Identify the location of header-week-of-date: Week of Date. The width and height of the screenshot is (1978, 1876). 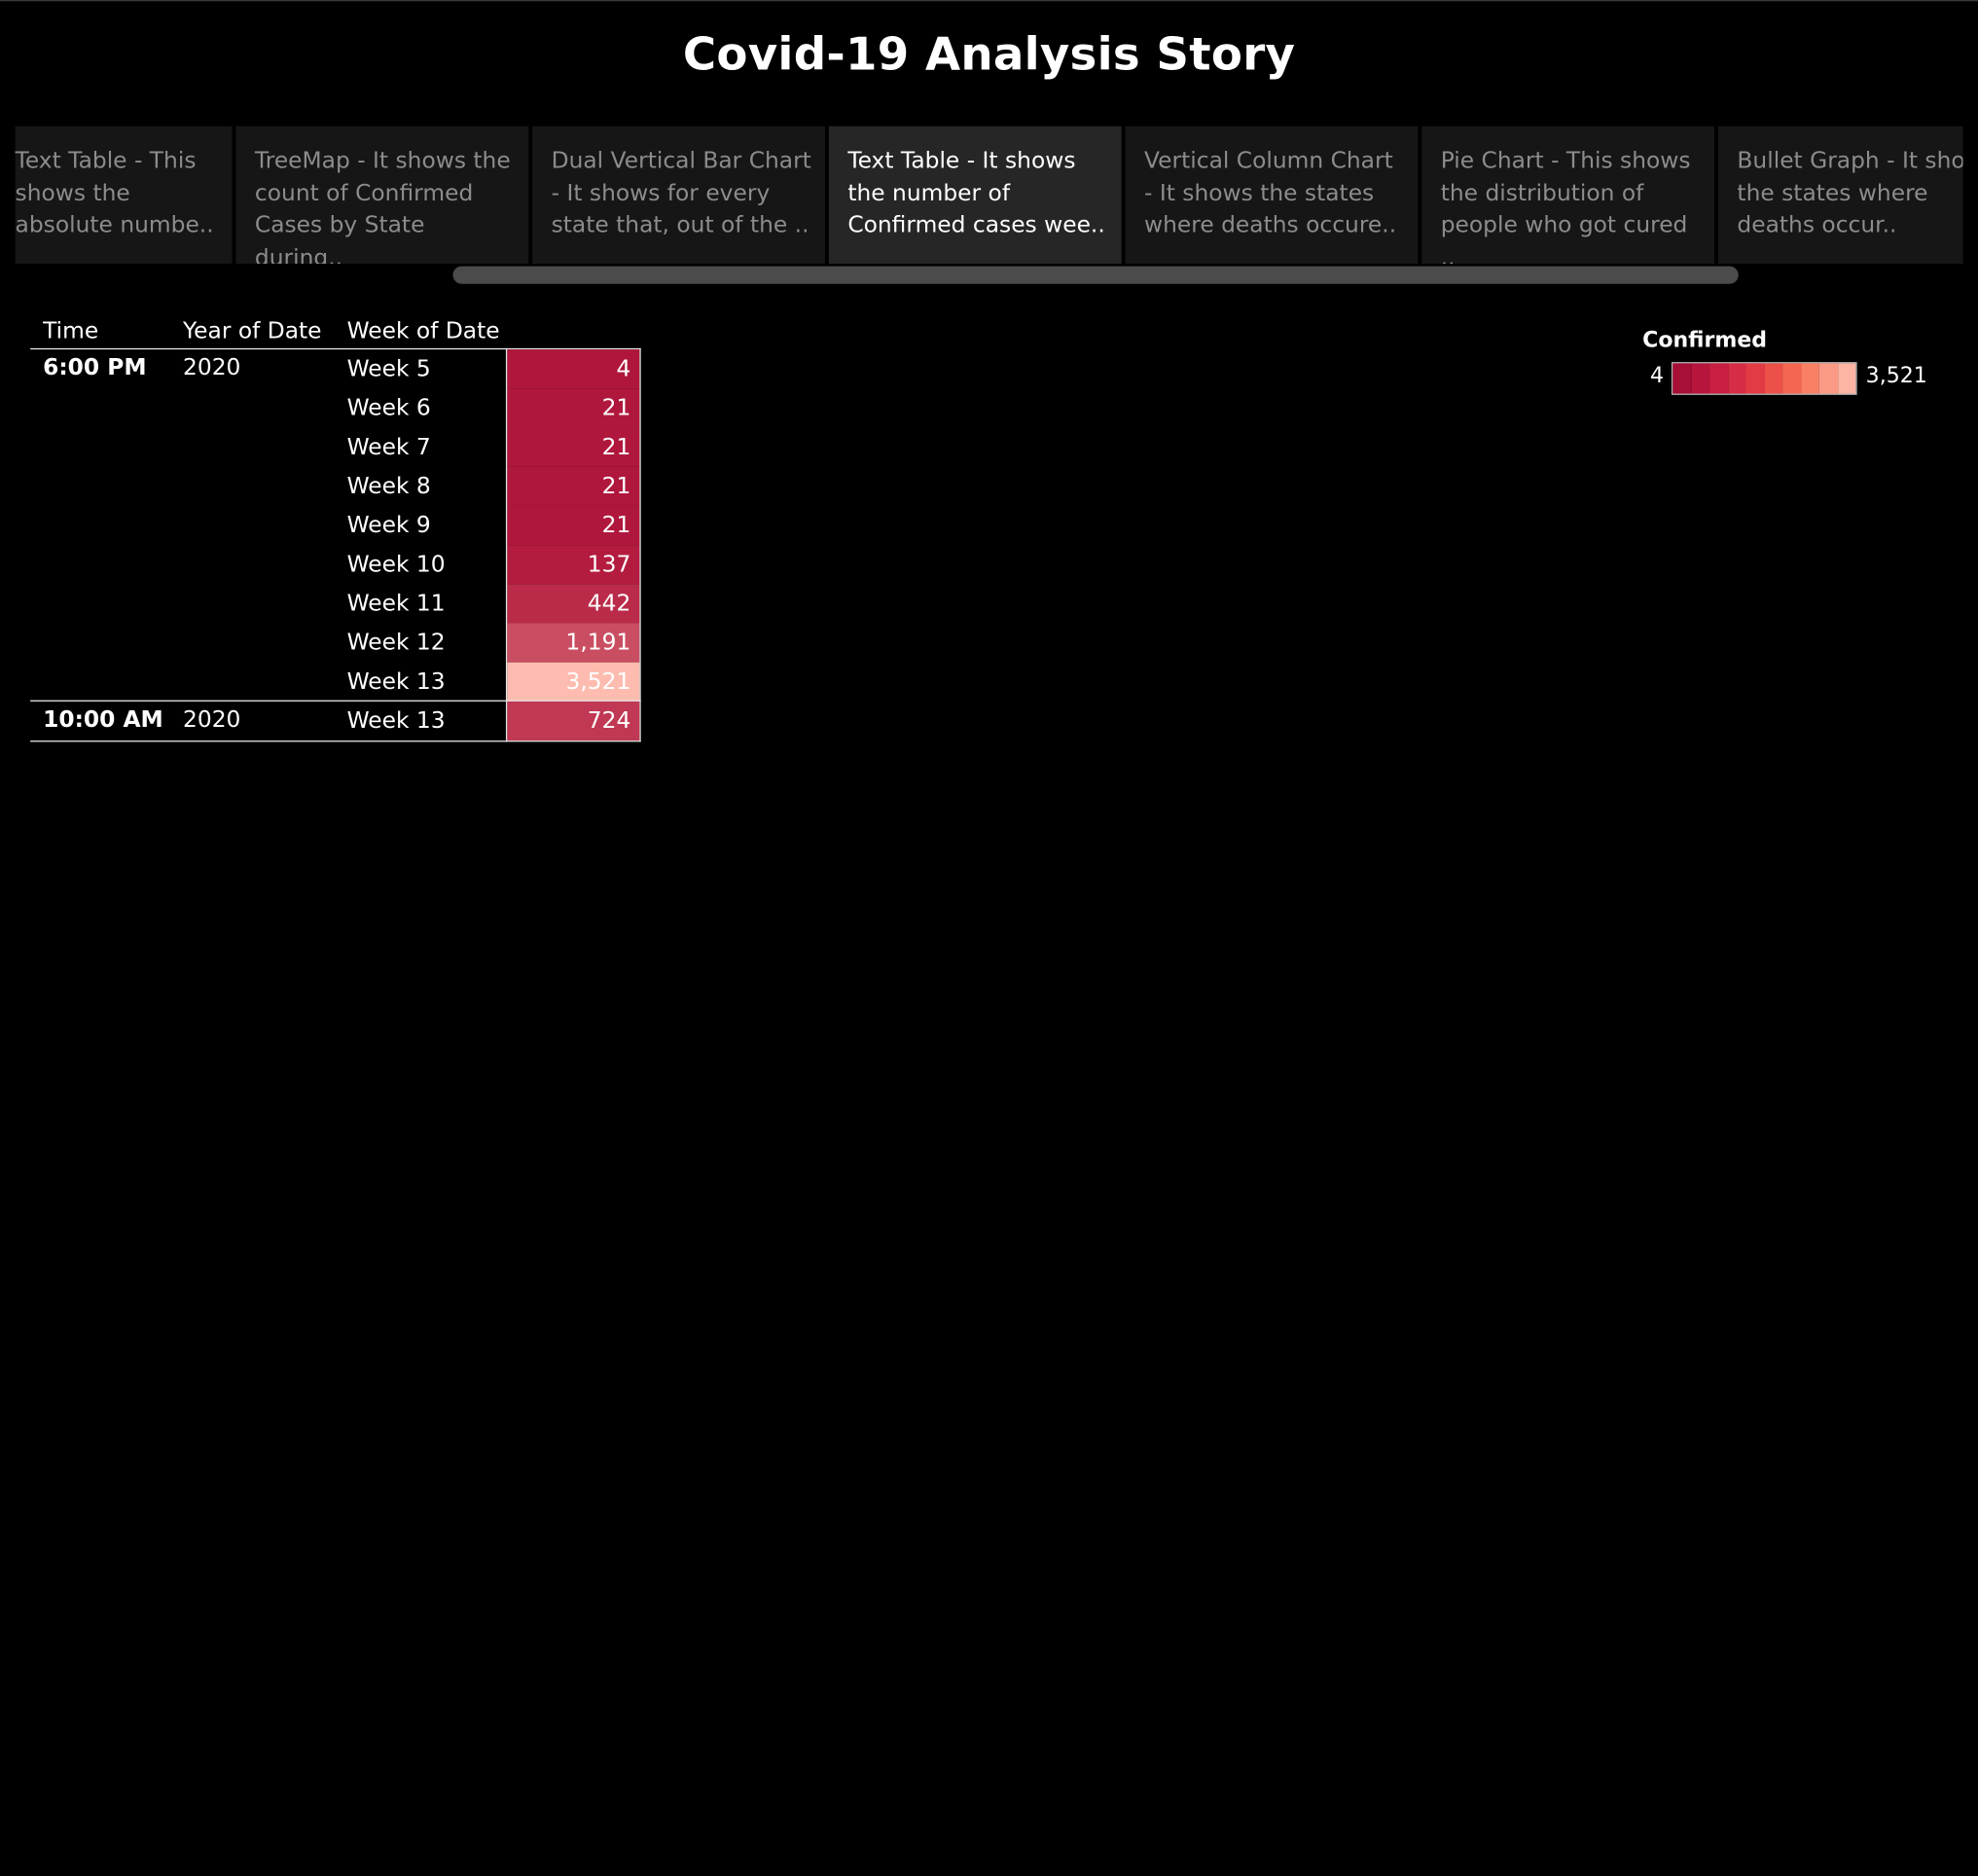
(423, 330).